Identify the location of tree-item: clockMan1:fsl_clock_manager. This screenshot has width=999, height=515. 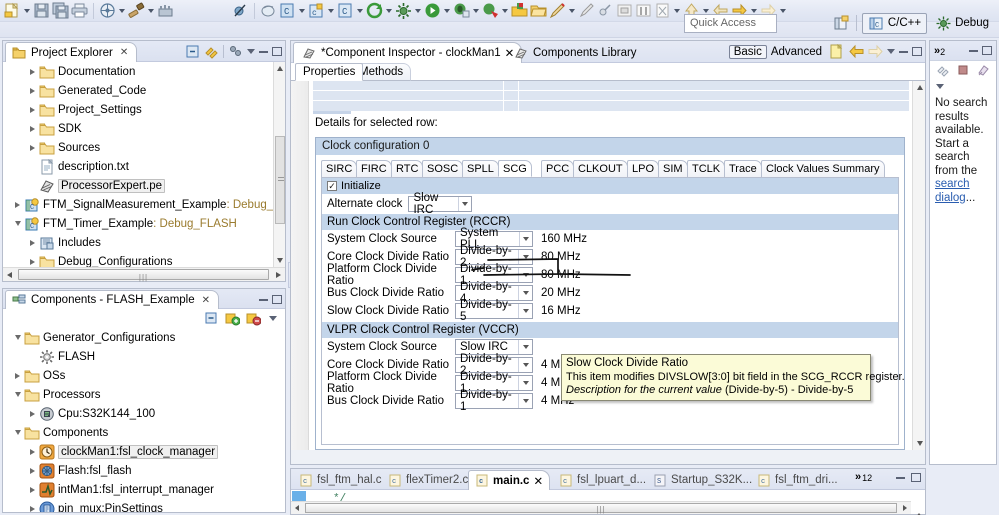
(144, 451).